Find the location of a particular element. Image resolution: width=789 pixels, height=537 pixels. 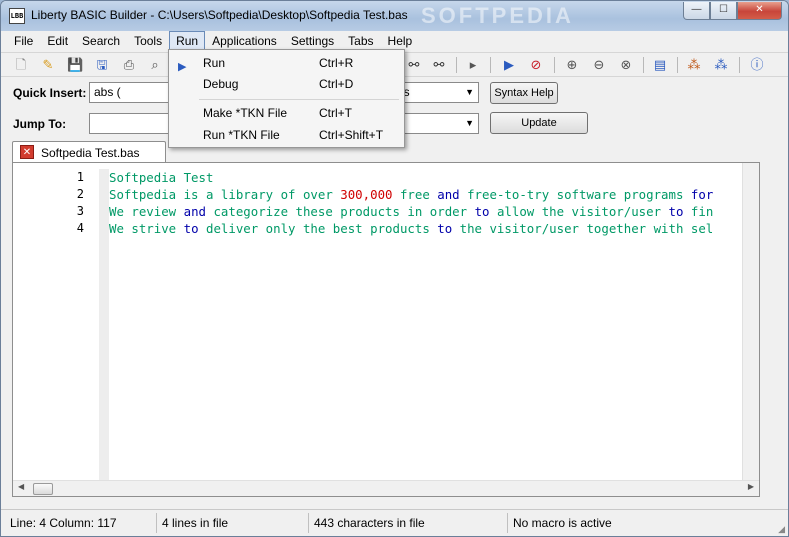

app-logo-icon: LBB is located at coordinates (17, 16).